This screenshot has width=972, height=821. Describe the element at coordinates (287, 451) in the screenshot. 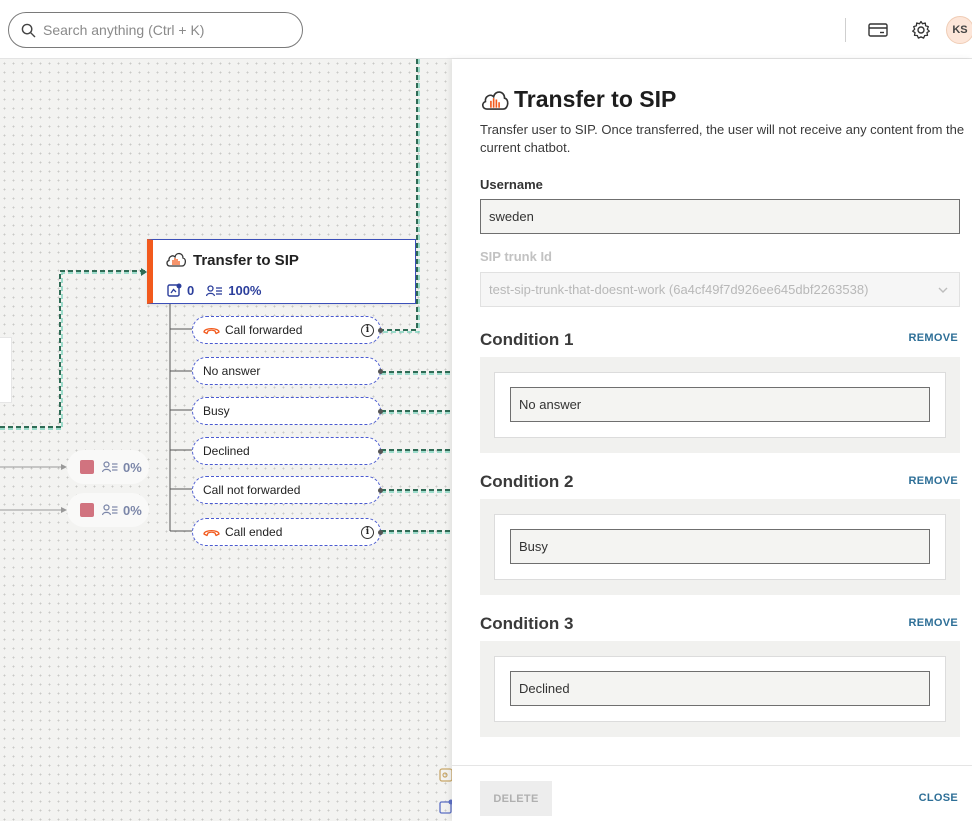

I see `condition-pill-declined: Declined` at that location.